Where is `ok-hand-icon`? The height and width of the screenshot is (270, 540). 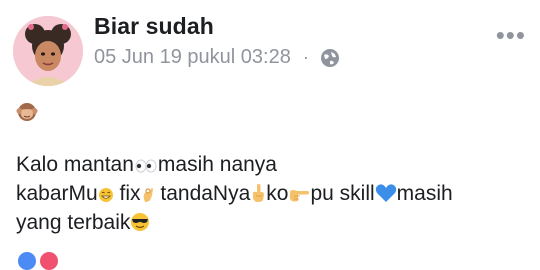 ok-hand-icon is located at coordinates (148, 195).